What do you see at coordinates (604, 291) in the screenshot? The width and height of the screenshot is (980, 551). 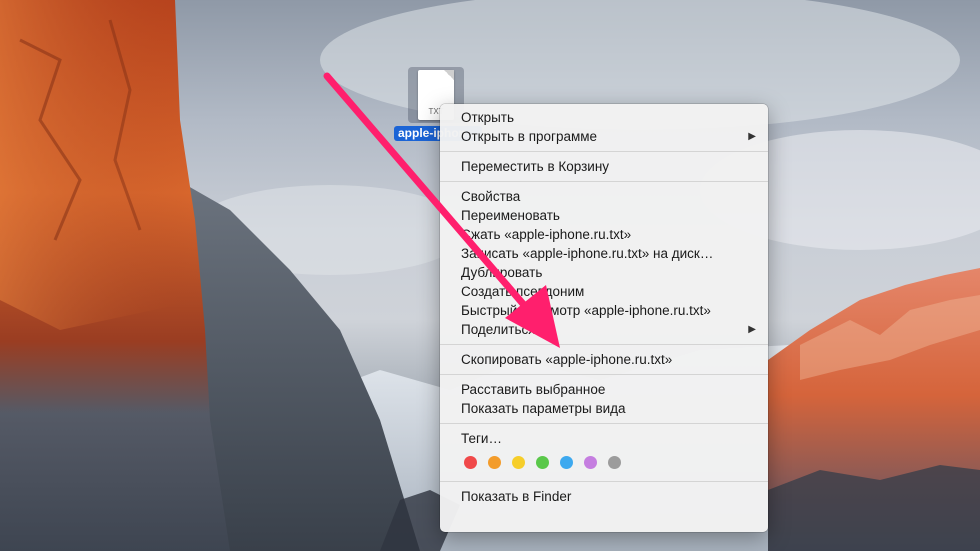 I see `menu-item-2-5: Создать псевдоним` at bounding box center [604, 291].